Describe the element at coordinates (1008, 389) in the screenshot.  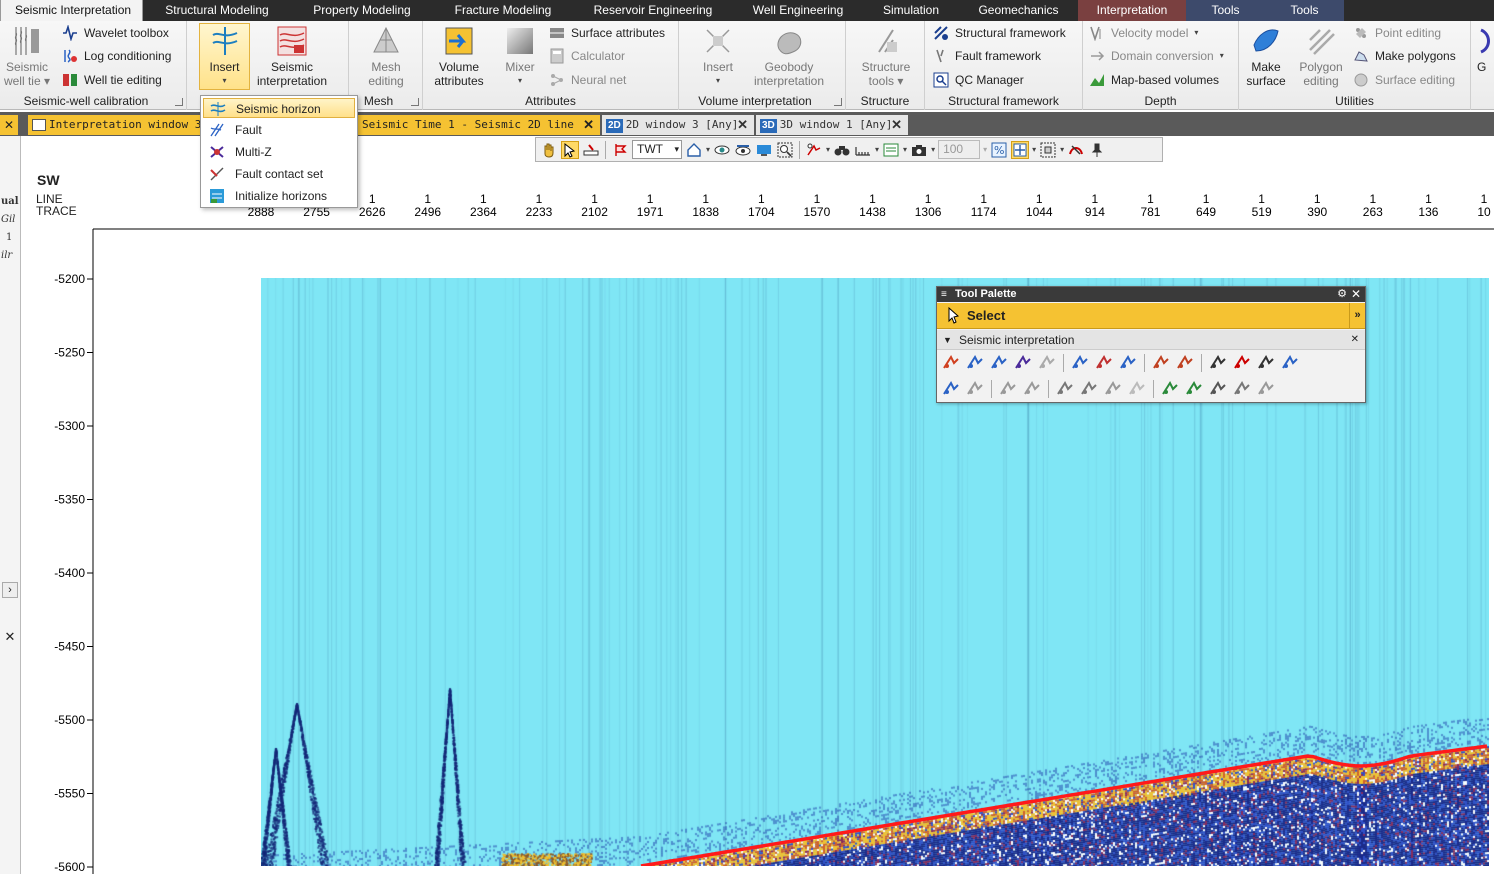
I see `undo-icon` at that location.